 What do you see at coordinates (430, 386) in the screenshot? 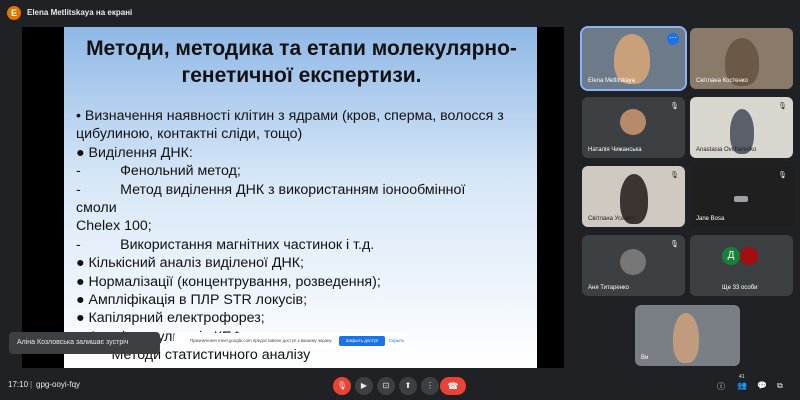
I see `more-vert-icon: ⋮` at bounding box center [430, 386].